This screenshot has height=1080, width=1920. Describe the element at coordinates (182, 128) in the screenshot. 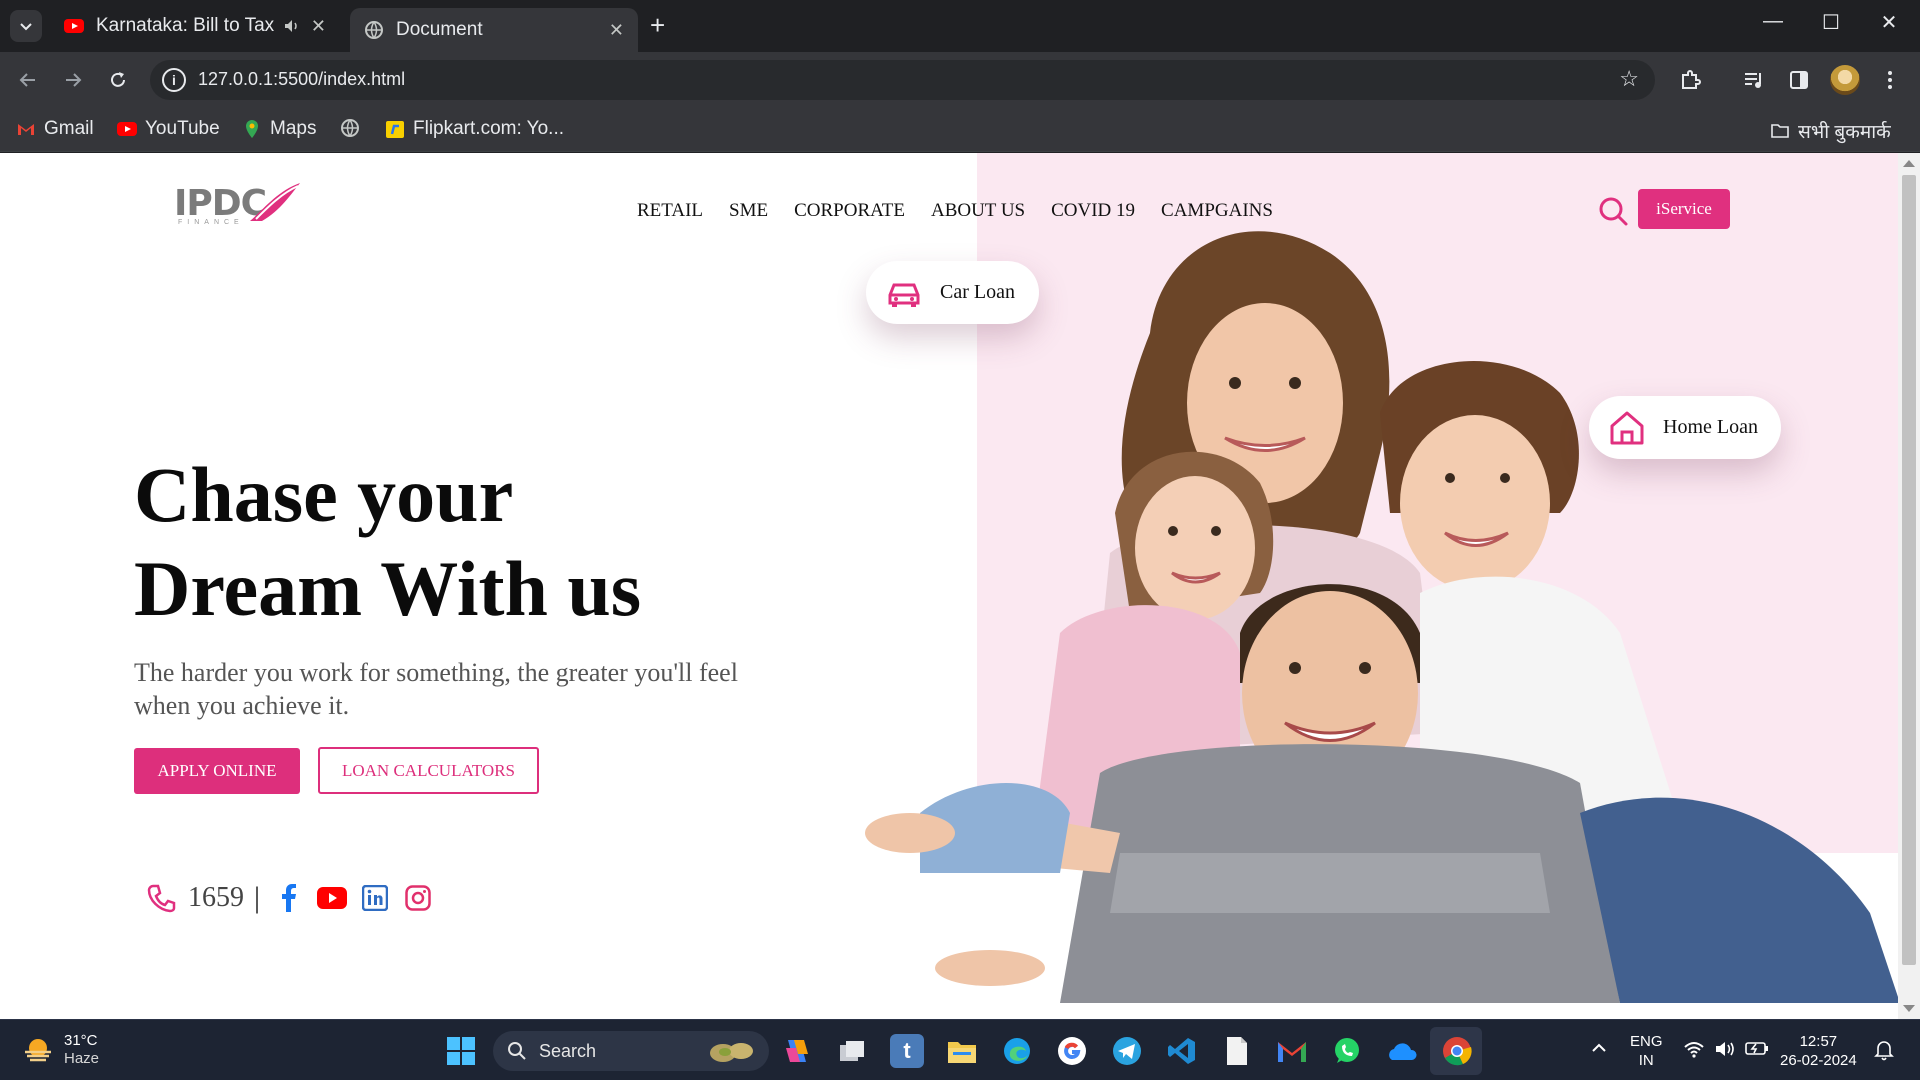

I see `bookmark-label: YouTube` at that location.